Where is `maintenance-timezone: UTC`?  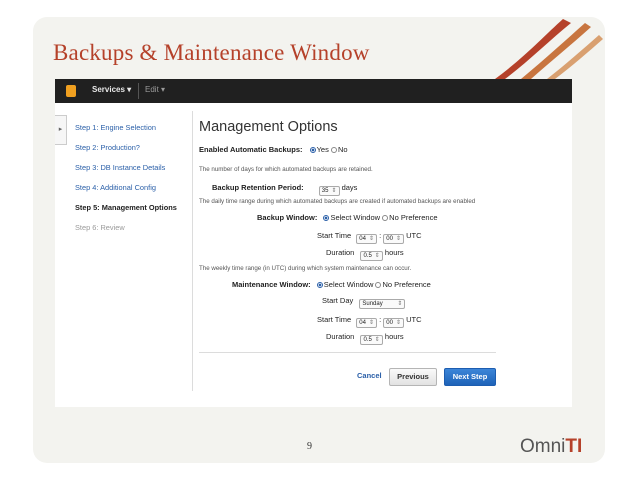 maintenance-timezone: UTC is located at coordinates (414, 319).